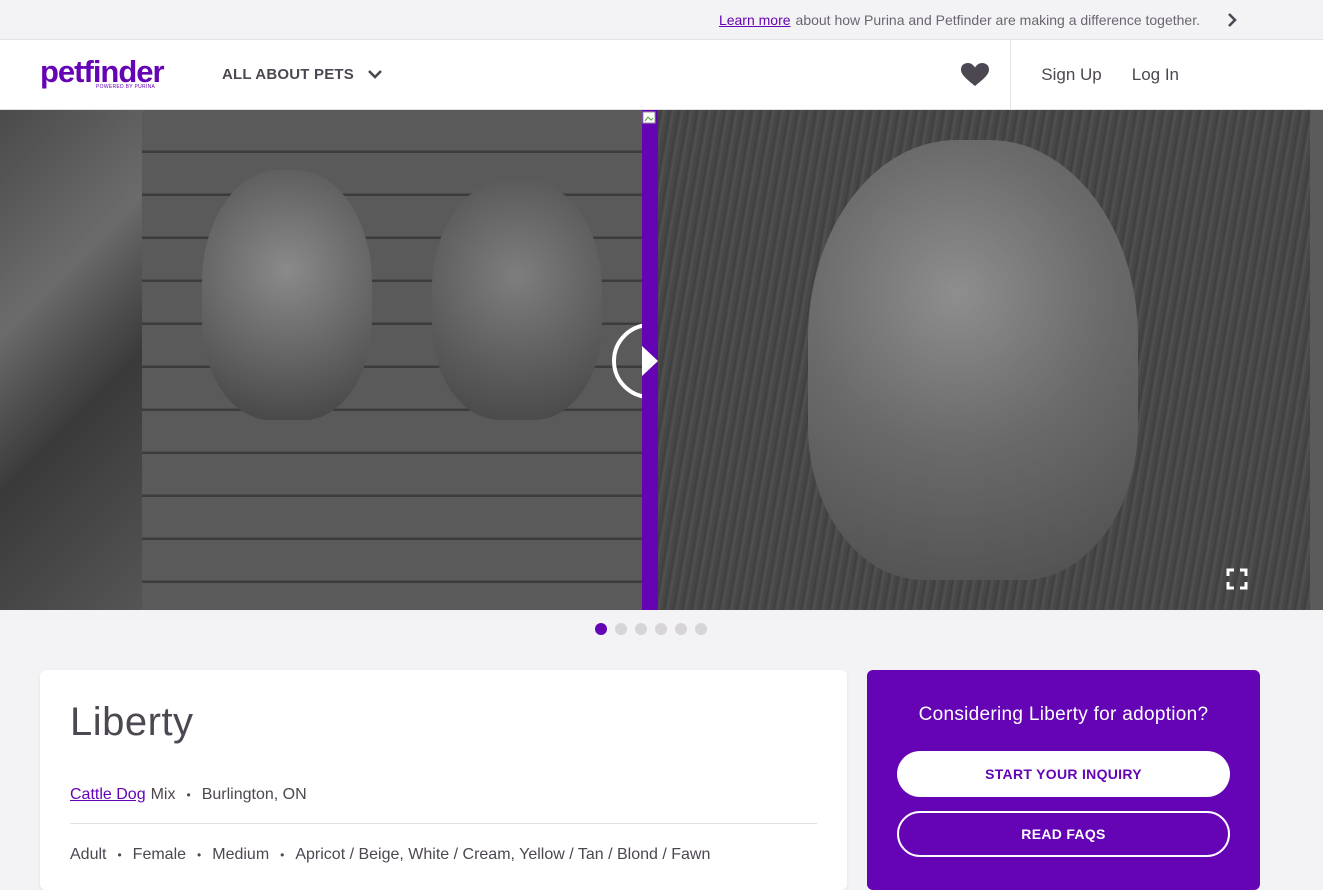 The image size is (1323, 890). I want to click on favorites-heart-icon, so click(975, 75).